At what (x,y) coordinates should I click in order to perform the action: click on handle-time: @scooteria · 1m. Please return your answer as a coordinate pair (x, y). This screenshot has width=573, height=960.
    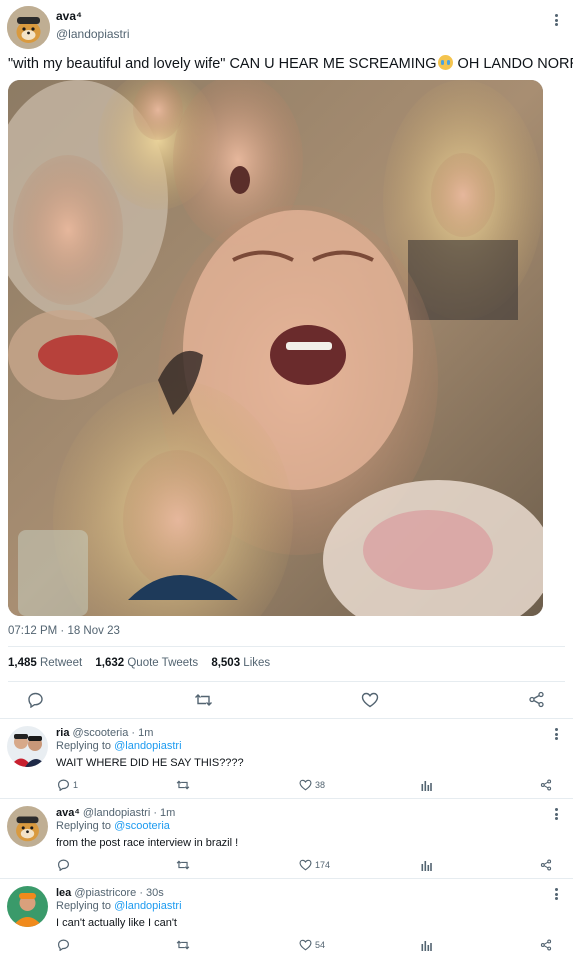
    Looking at the image, I should click on (113, 733).